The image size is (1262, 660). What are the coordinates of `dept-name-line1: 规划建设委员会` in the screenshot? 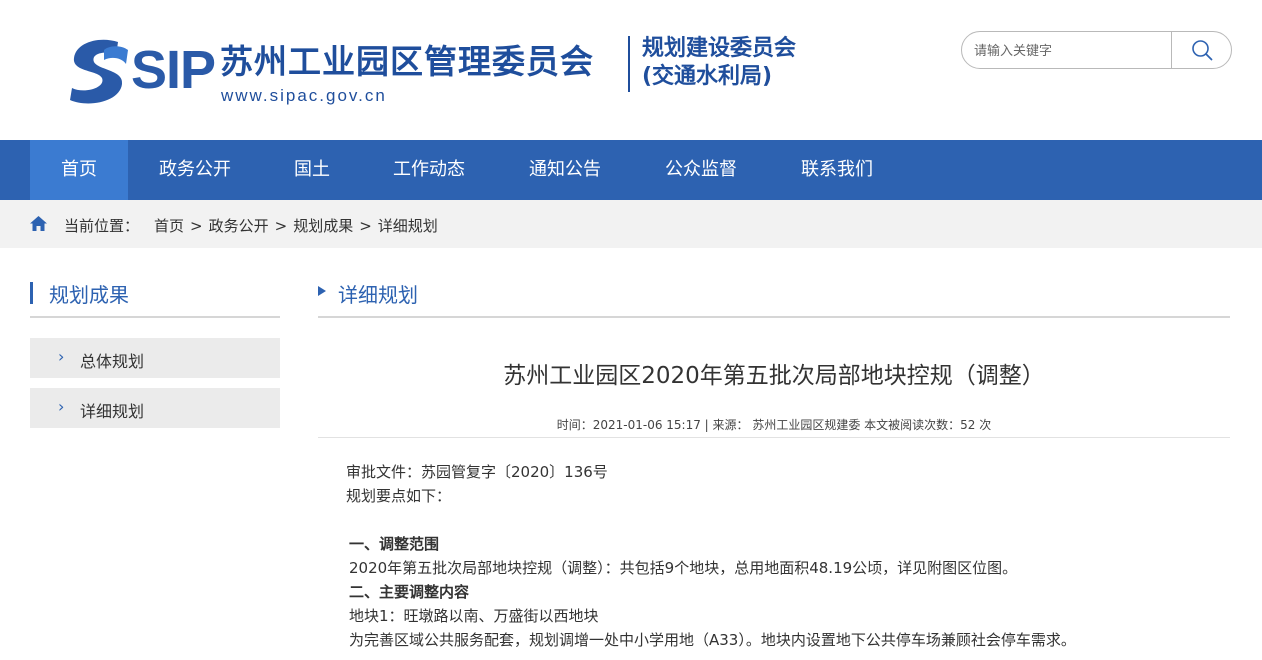 It's located at (719, 48).